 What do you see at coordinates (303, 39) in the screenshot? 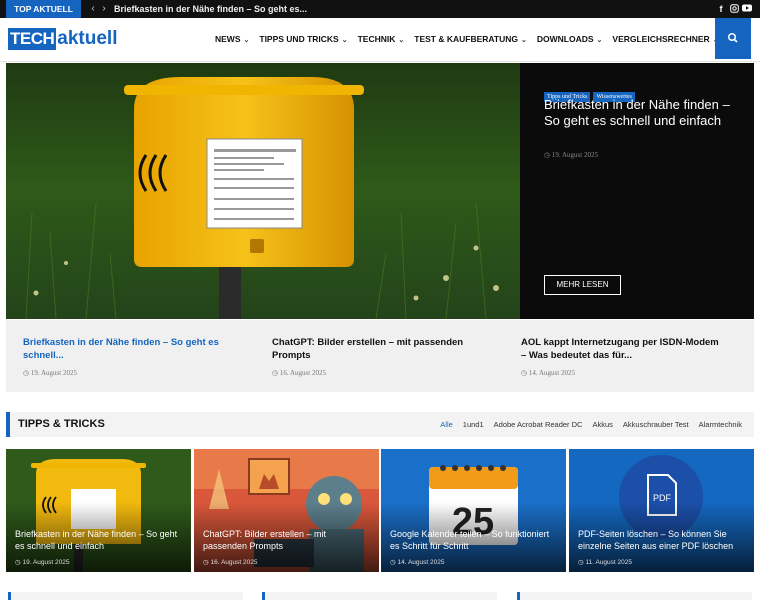
I see `nav-tipps-und-tricks: TIPPS UND TRICKS ⌄` at bounding box center [303, 39].